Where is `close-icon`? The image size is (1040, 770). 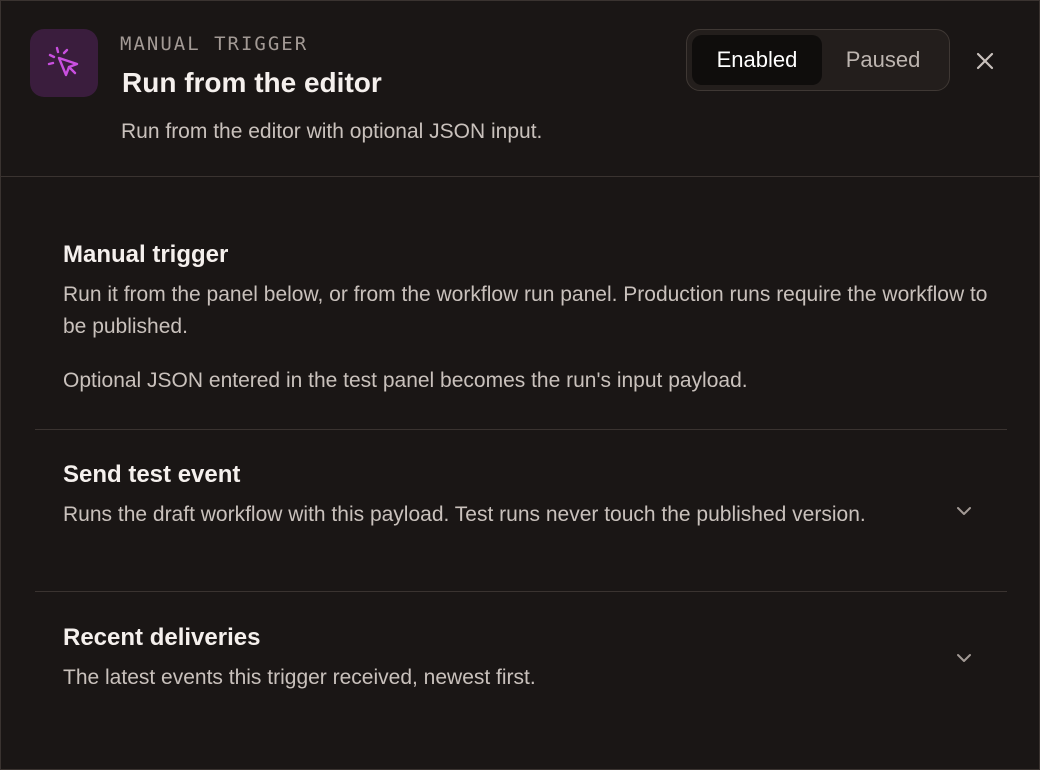
close-icon is located at coordinates (985, 61).